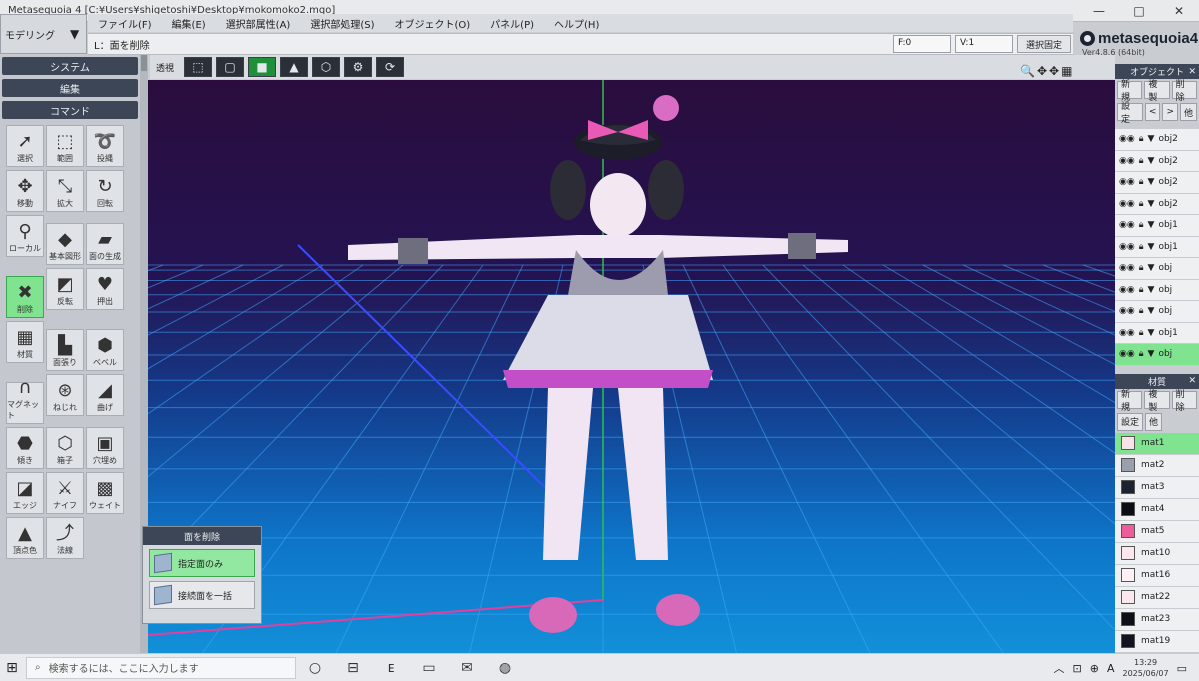 This screenshot has width=1199, height=681. I want to click on tool-scale: ⤡ 拡大, so click(65, 191).